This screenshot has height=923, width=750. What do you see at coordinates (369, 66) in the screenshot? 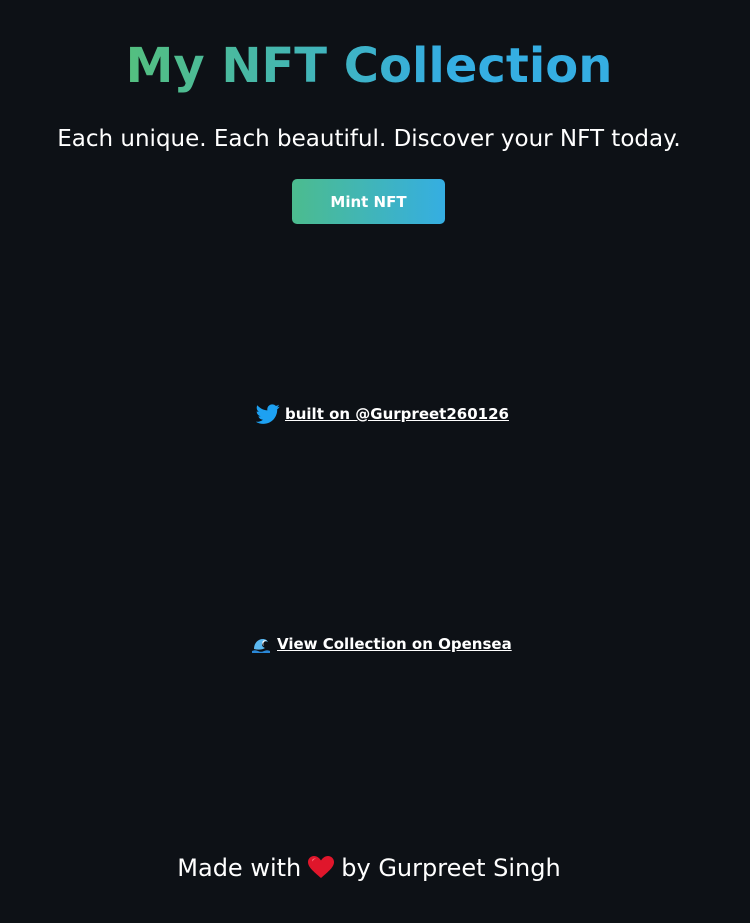
I see `page-title: My NFT Collection` at bounding box center [369, 66].